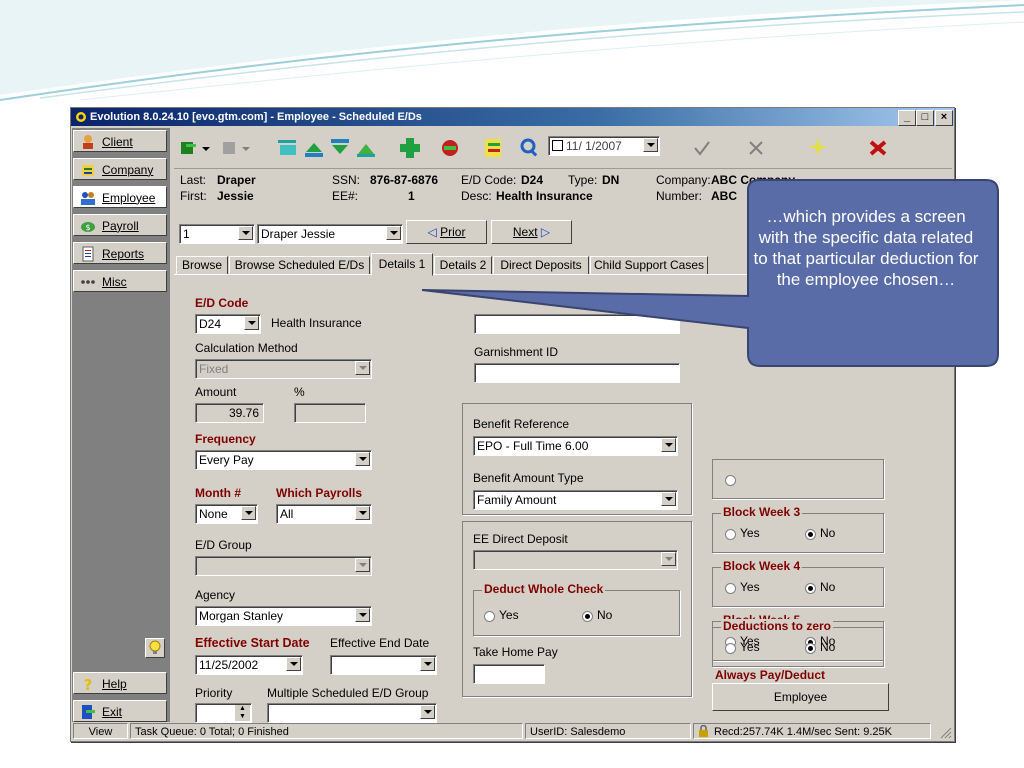 The image size is (1024, 768). Describe the element at coordinates (925, 118) in the screenshot. I see `maximize-button: □` at that location.